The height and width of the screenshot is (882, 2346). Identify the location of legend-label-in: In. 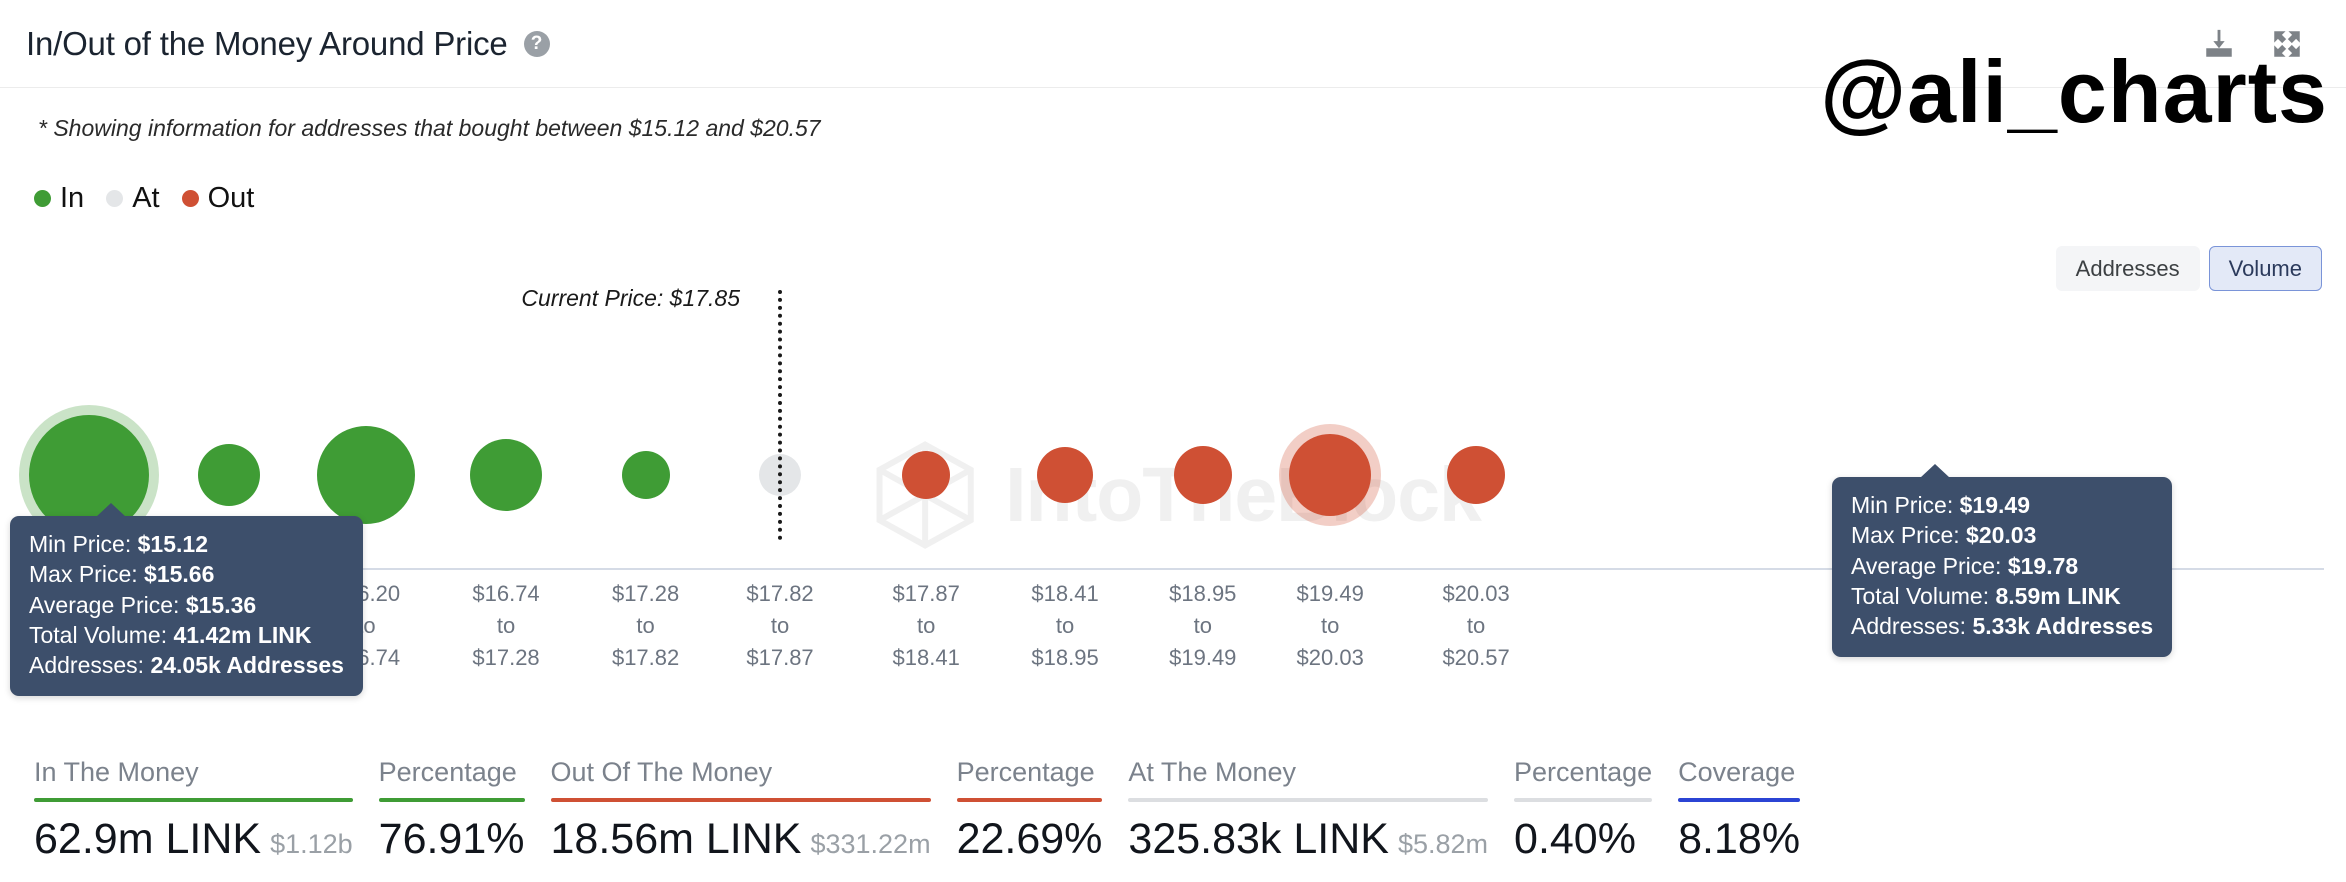
(72, 198).